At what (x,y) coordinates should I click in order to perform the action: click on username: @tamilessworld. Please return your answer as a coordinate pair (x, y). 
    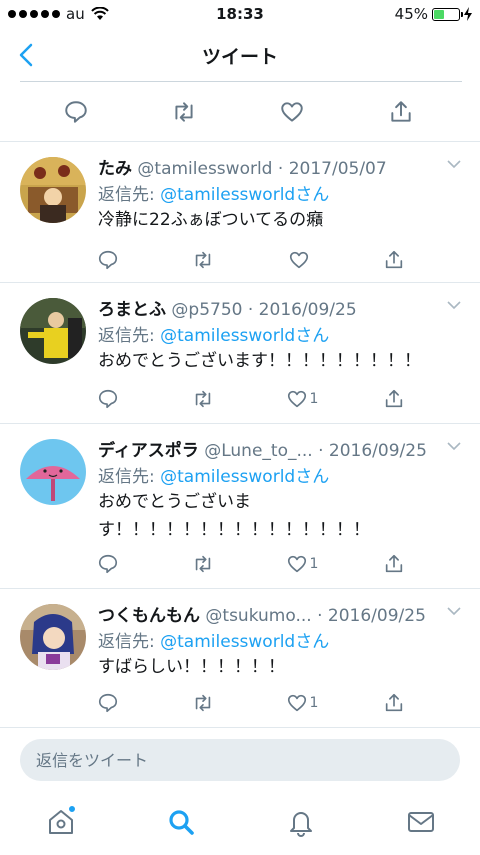
    Looking at the image, I should click on (204, 169).